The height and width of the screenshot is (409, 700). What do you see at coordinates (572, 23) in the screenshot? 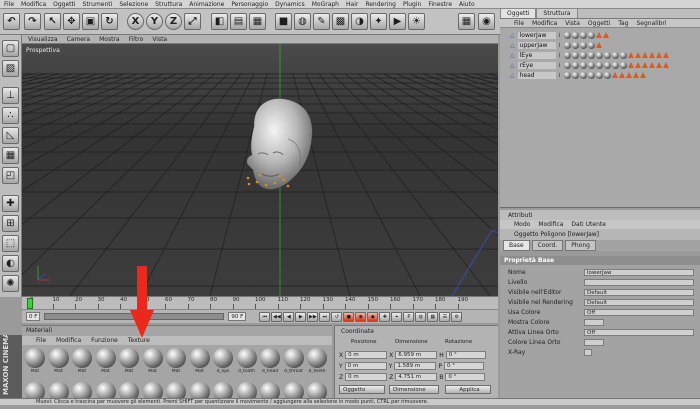
I see `objects-menu-2: Vista` at bounding box center [572, 23].